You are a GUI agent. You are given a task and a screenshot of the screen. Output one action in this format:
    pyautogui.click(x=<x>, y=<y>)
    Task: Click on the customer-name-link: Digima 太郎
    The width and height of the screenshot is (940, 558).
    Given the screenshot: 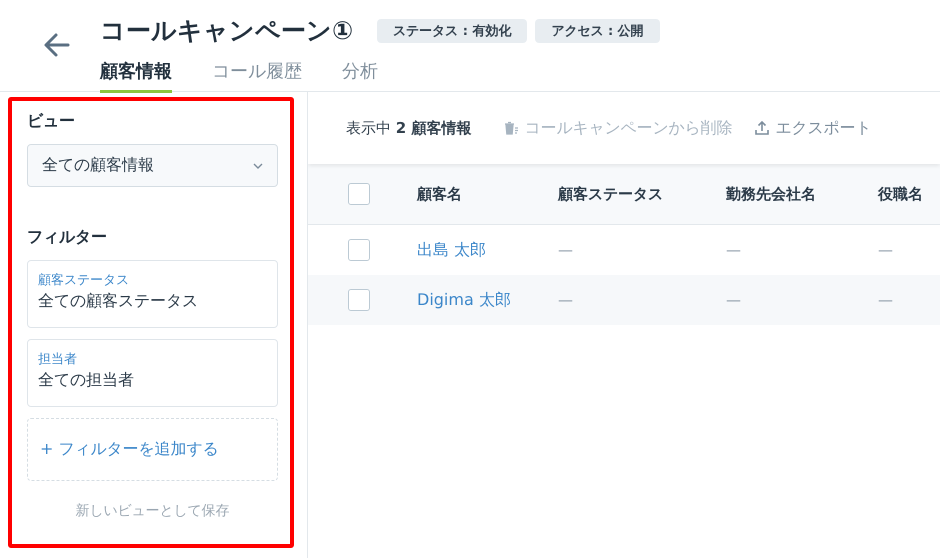 What is the action you would take?
    pyautogui.click(x=487, y=300)
    